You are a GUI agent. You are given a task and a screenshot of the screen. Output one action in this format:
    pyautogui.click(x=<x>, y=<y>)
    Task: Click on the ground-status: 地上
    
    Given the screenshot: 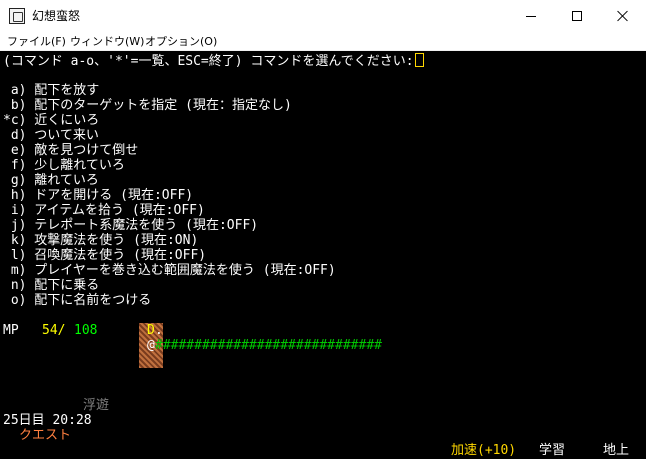 What is the action you would take?
    pyautogui.click(x=616, y=450)
    